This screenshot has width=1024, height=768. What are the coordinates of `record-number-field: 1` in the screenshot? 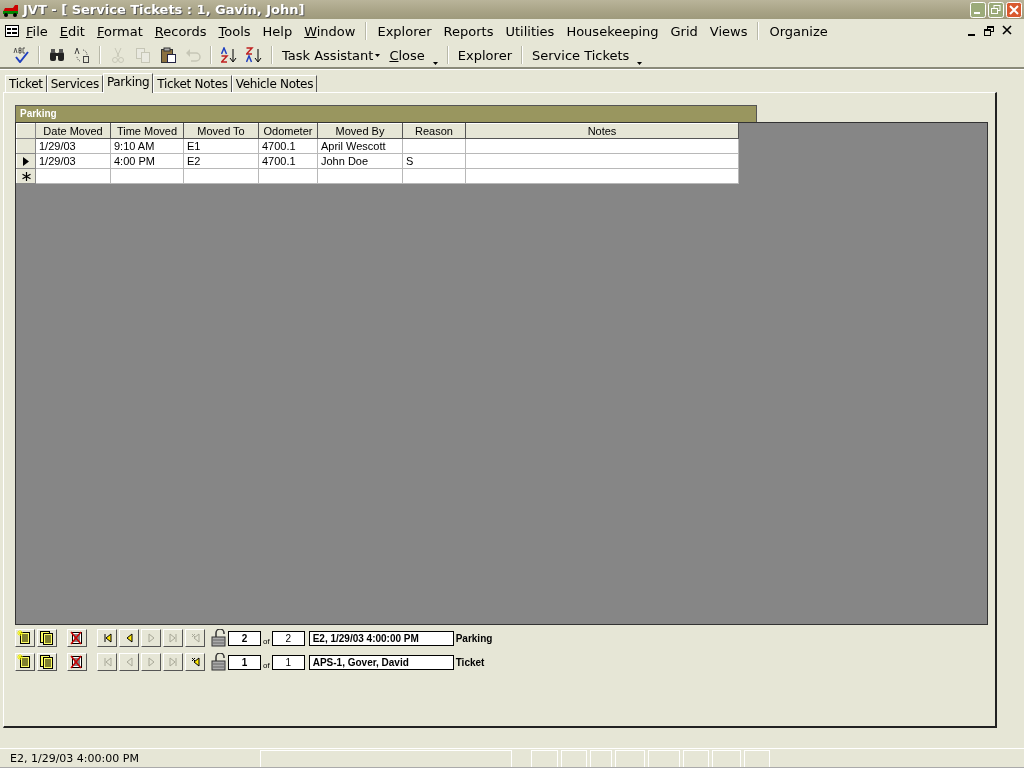 It's located at (244, 662).